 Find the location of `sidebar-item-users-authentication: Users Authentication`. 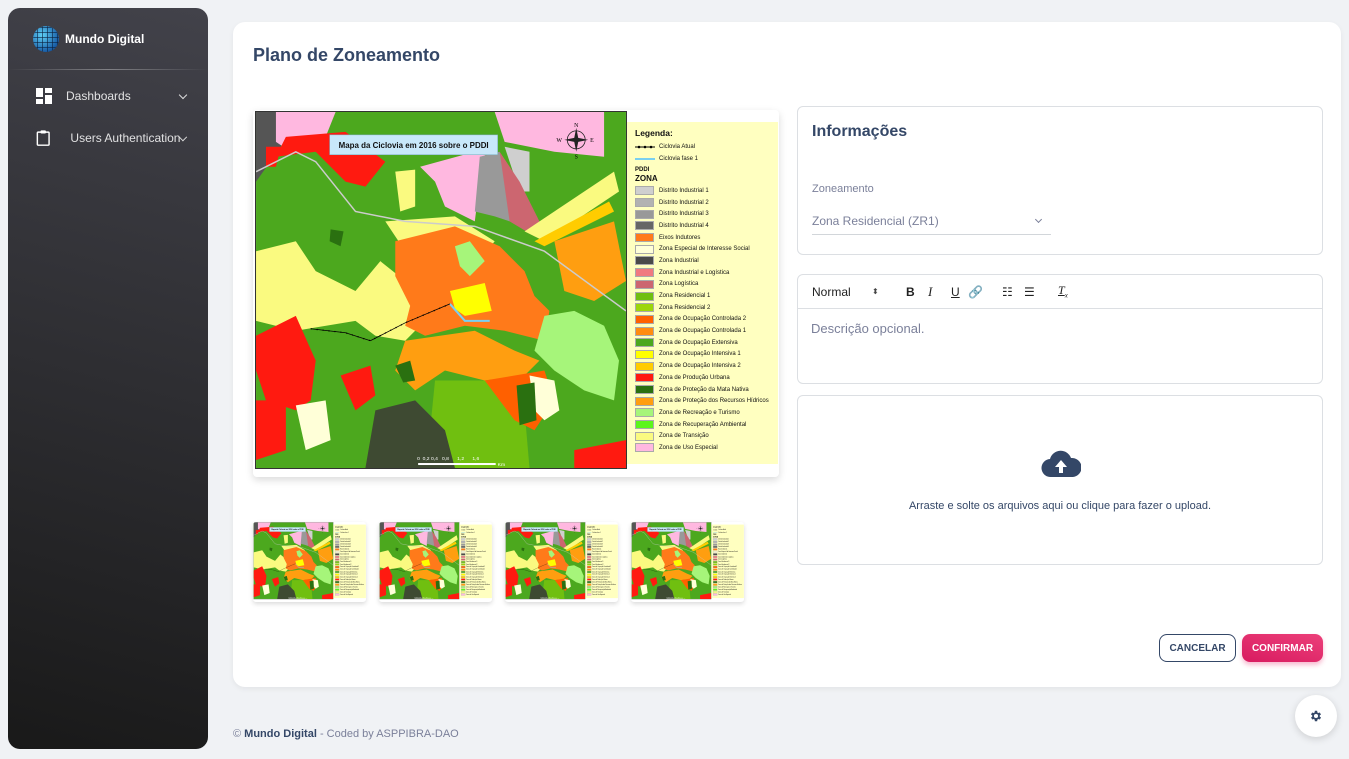

sidebar-item-users-authentication: Users Authentication is located at coordinates (112, 138).